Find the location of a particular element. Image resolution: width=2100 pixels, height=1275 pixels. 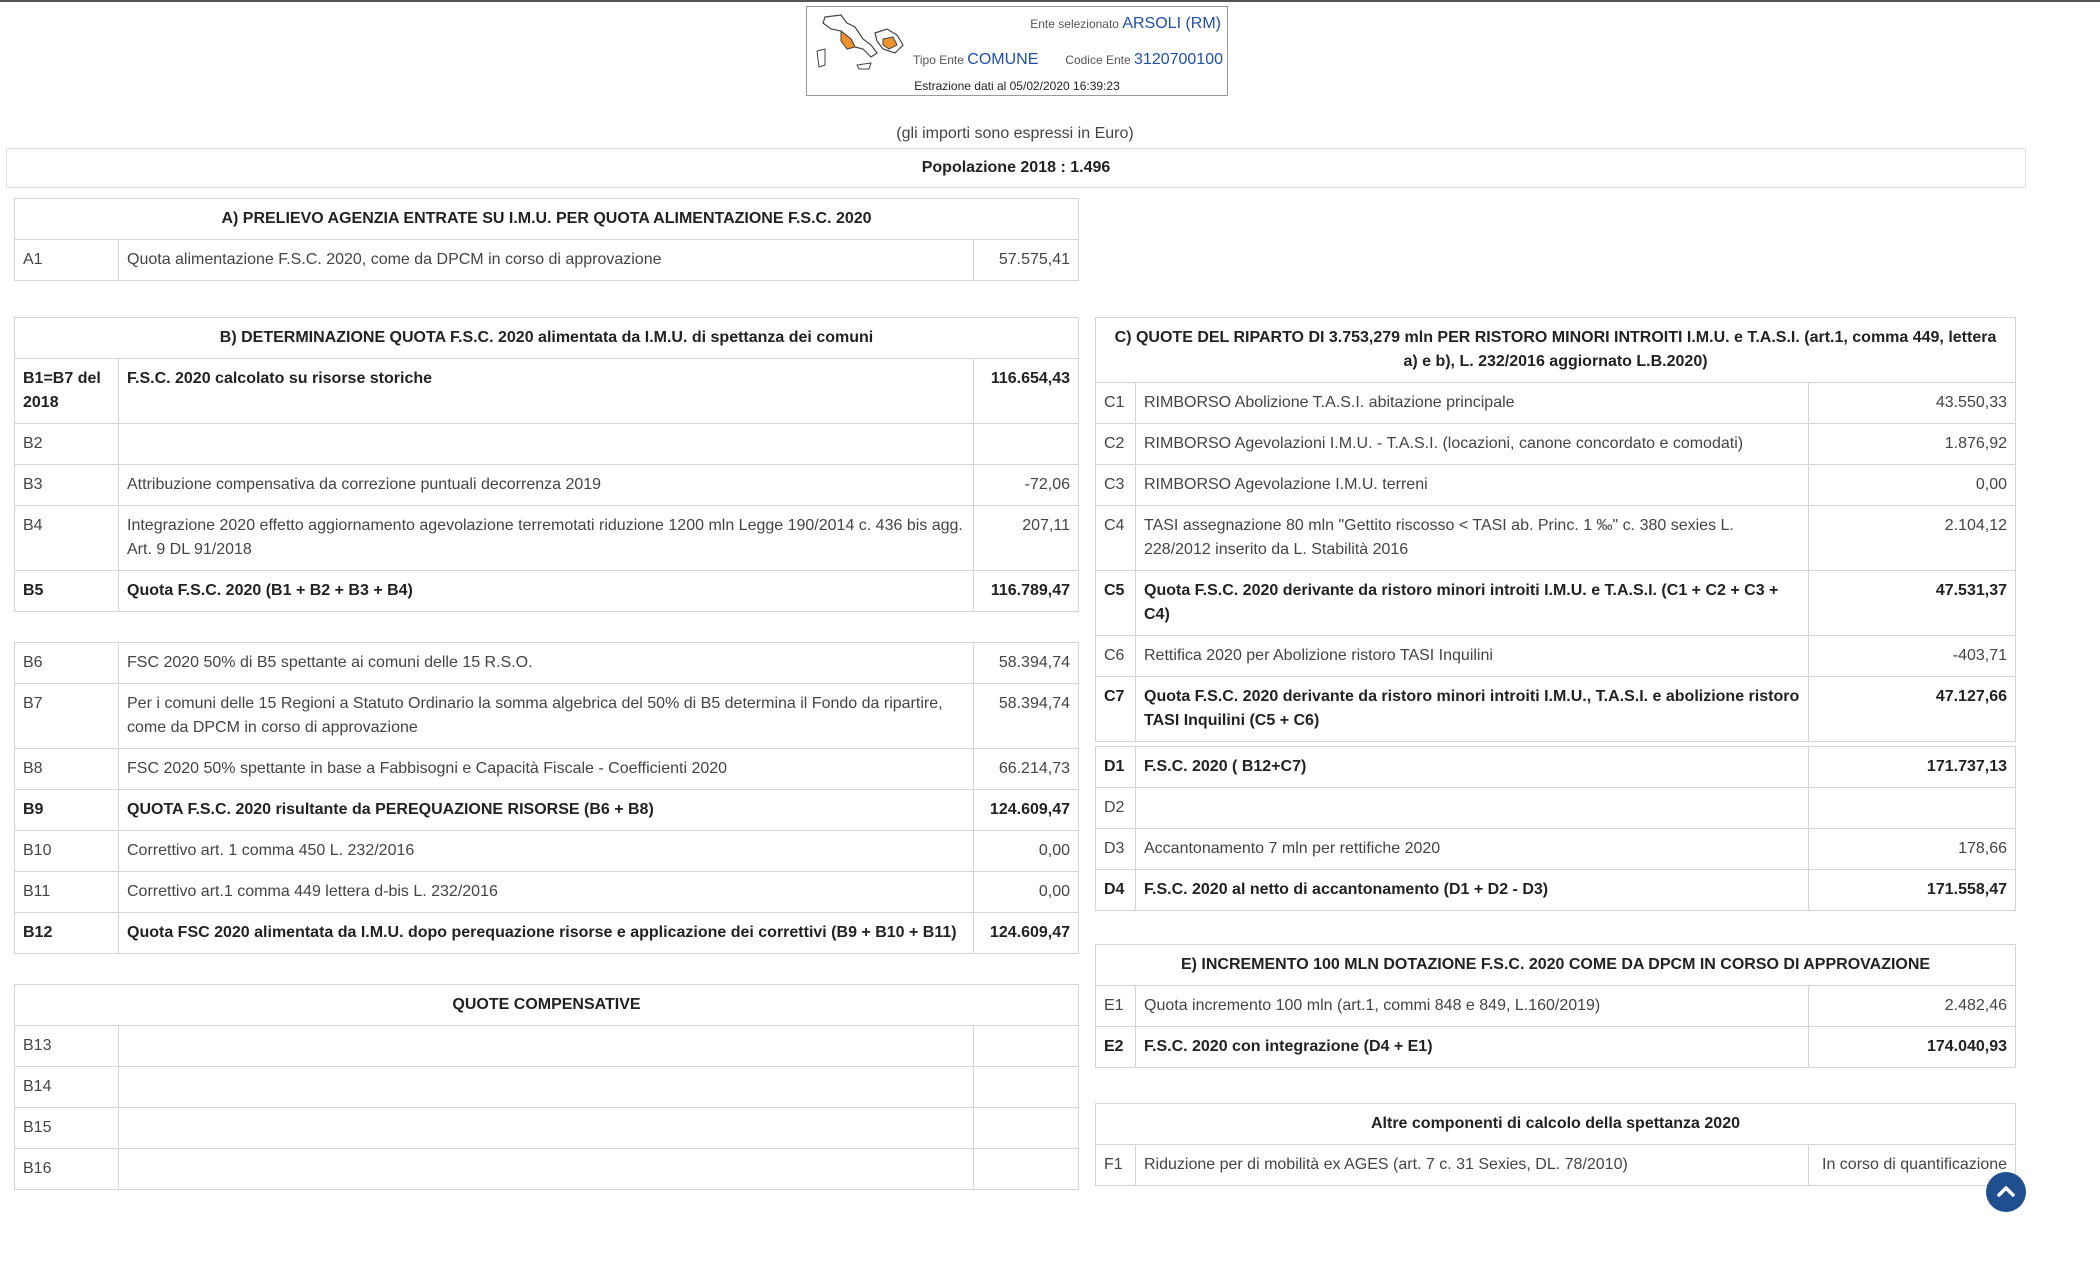

row-code: B9 is located at coordinates (66, 810).